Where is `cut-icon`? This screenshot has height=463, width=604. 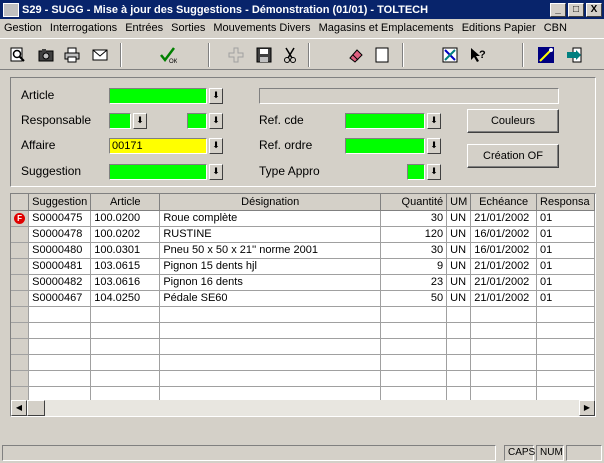
cut-icon is located at coordinates (290, 55).